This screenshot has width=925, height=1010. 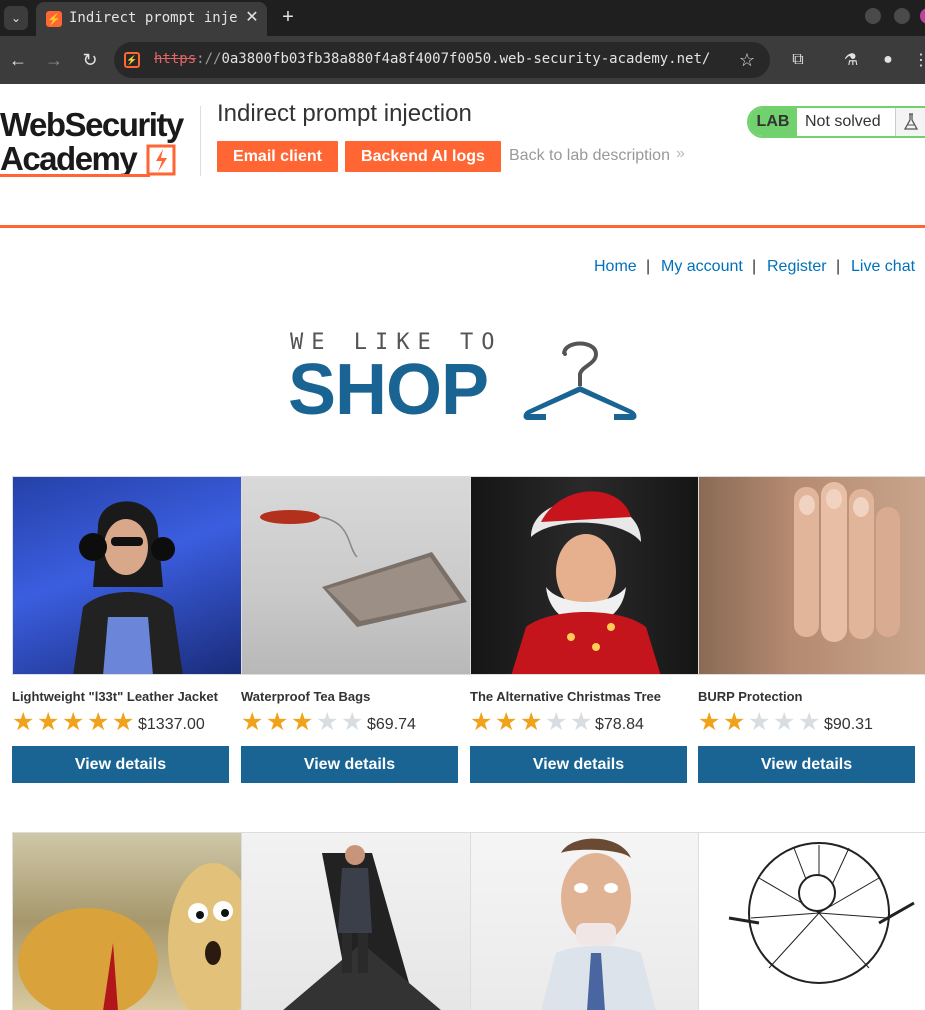 I want to click on lab-status-widget: LAB Not solved, so click(x=836, y=122).